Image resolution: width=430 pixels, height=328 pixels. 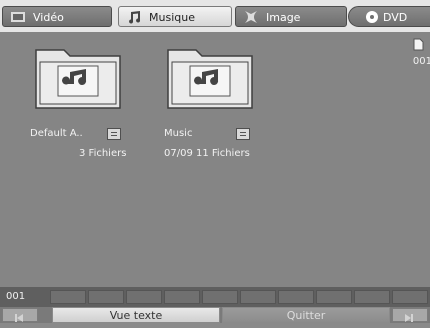 I want to click on tab-video: Vidéo, so click(x=57, y=16).